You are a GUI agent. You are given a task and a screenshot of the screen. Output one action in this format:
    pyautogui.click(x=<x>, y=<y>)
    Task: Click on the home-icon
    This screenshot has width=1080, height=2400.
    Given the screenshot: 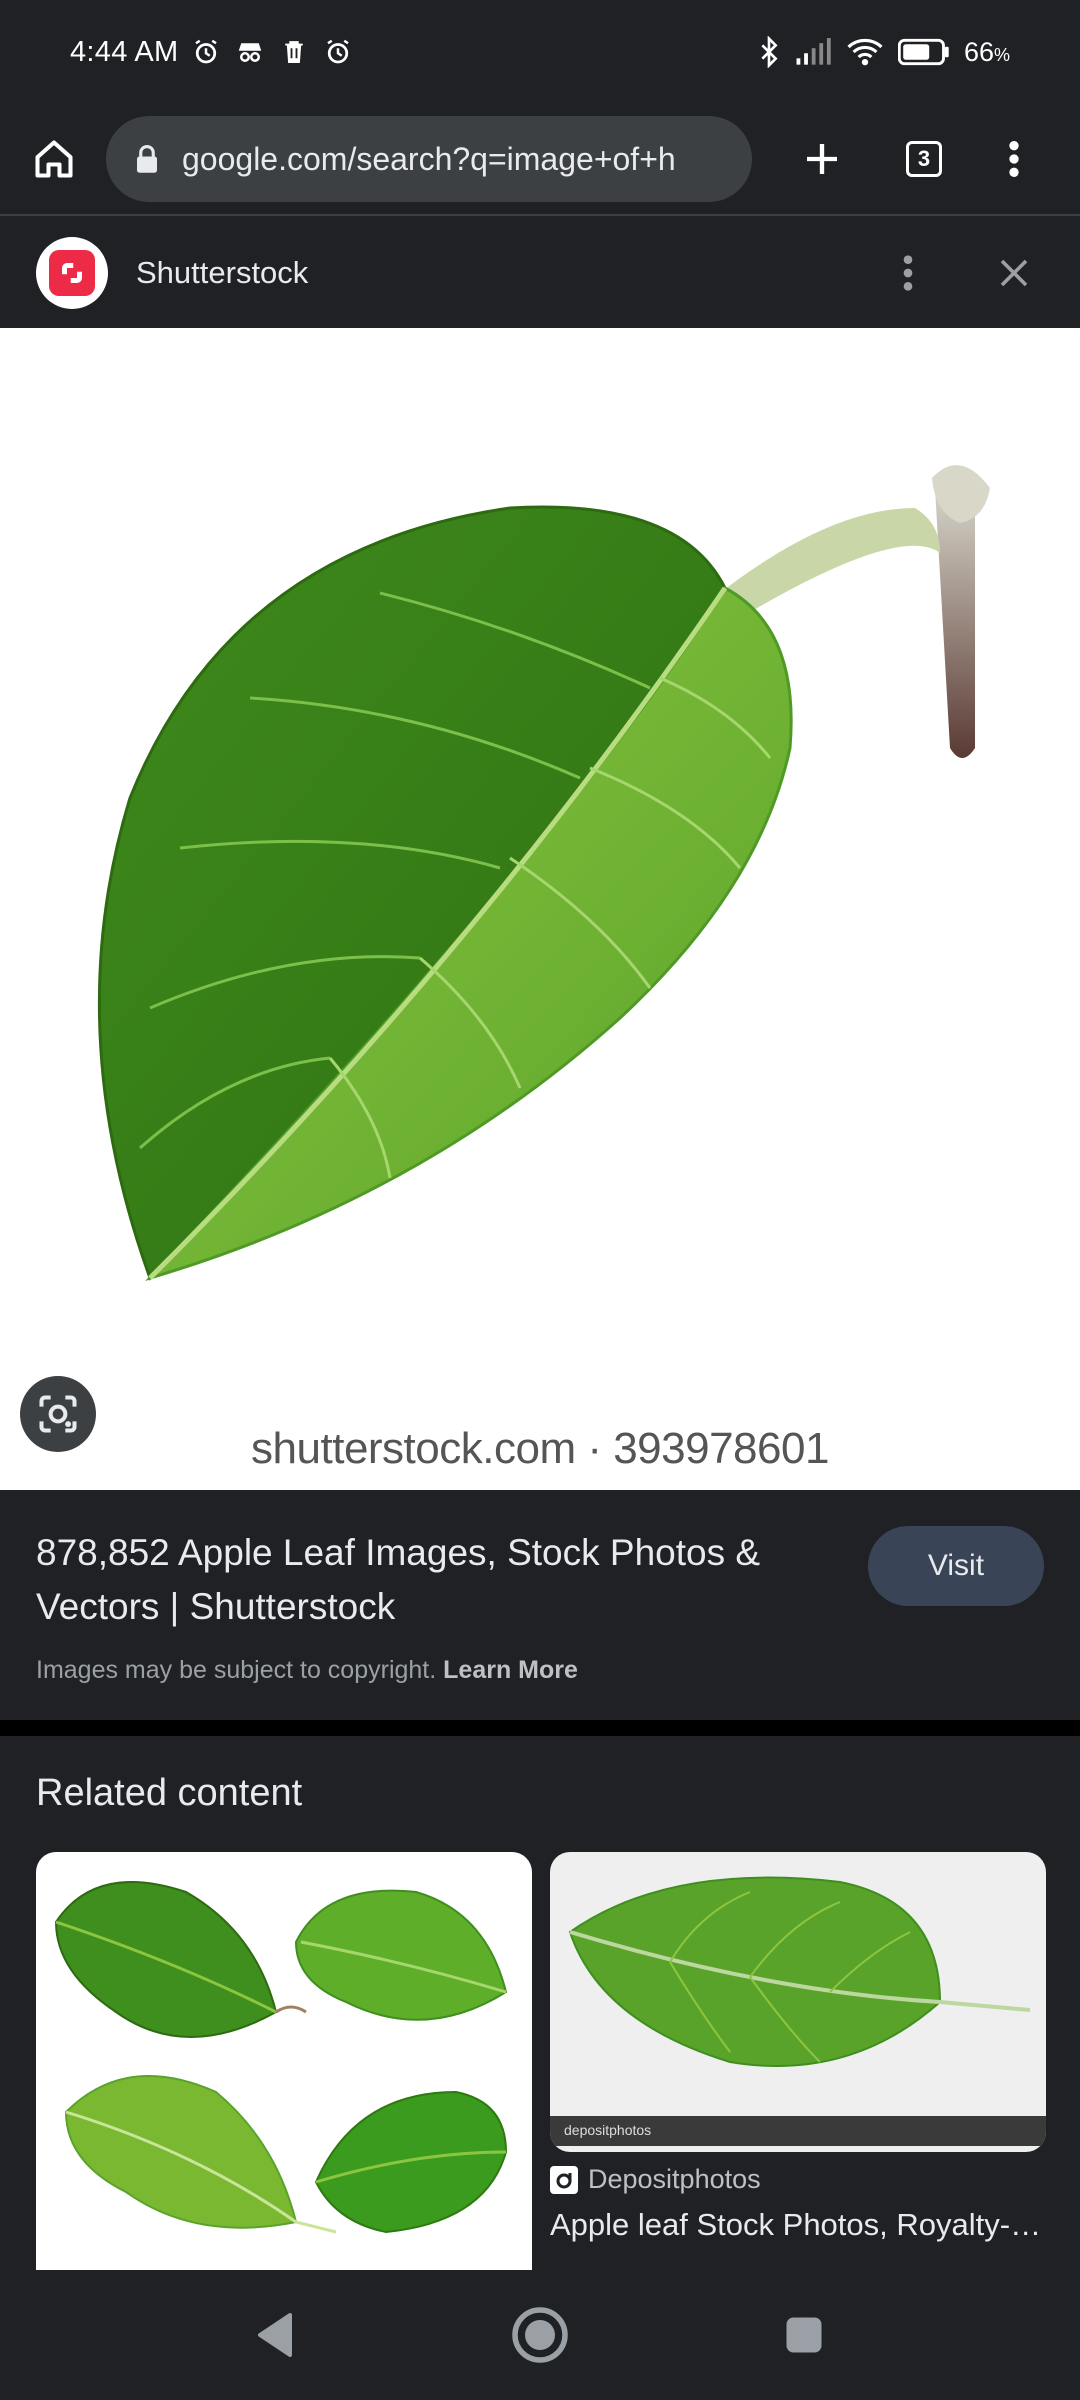 What is the action you would take?
    pyautogui.click(x=54, y=159)
    